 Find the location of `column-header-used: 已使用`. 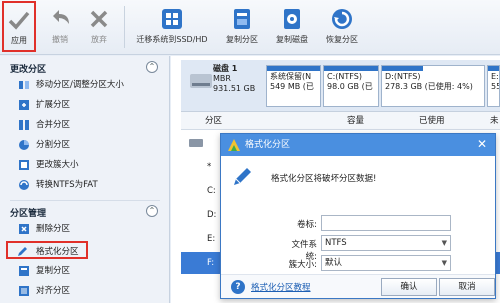

column-header-used: 已使用 is located at coordinates (432, 121).